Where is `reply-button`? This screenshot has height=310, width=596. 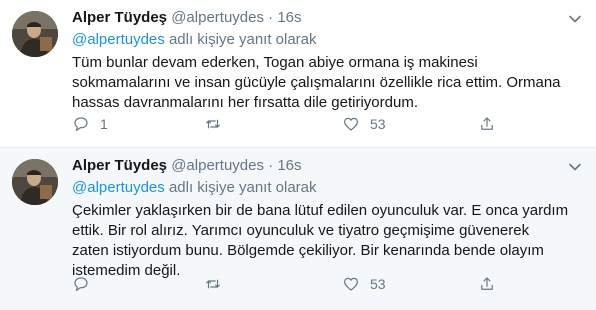
reply-button is located at coordinates (86, 284).